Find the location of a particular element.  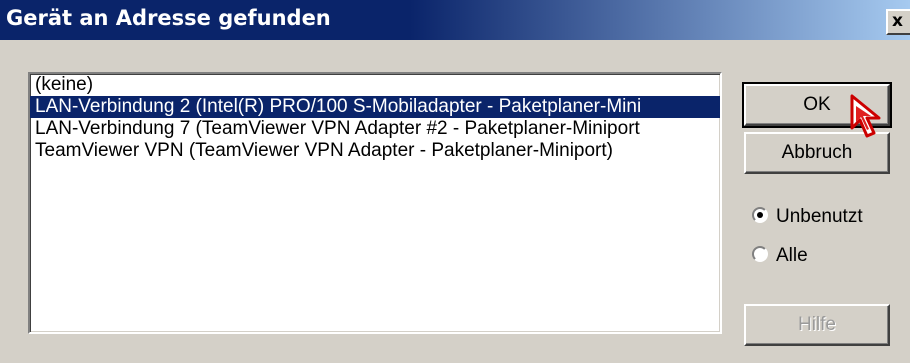

radio-alle: Alle is located at coordinates (780, 256).